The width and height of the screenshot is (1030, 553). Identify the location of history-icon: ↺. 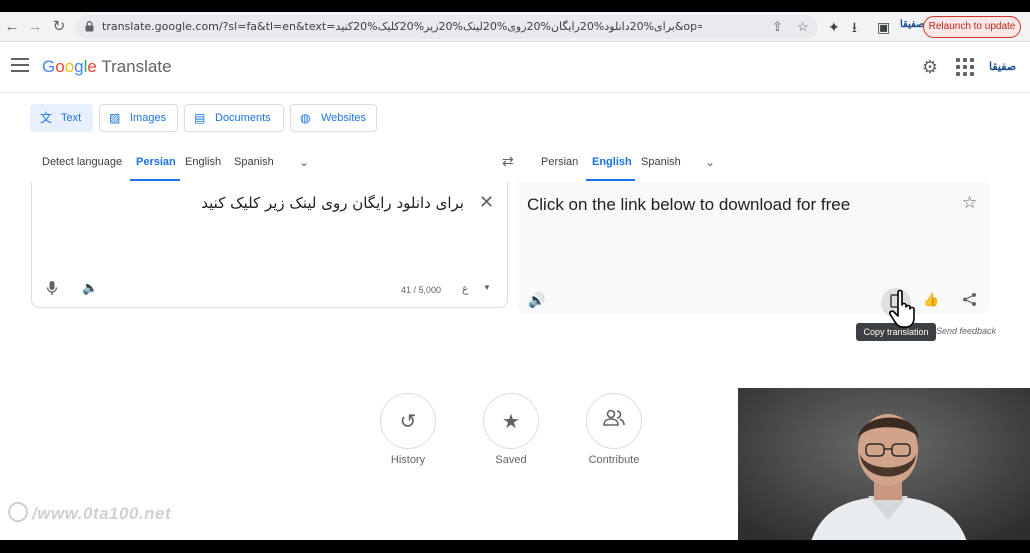
(408, 422).